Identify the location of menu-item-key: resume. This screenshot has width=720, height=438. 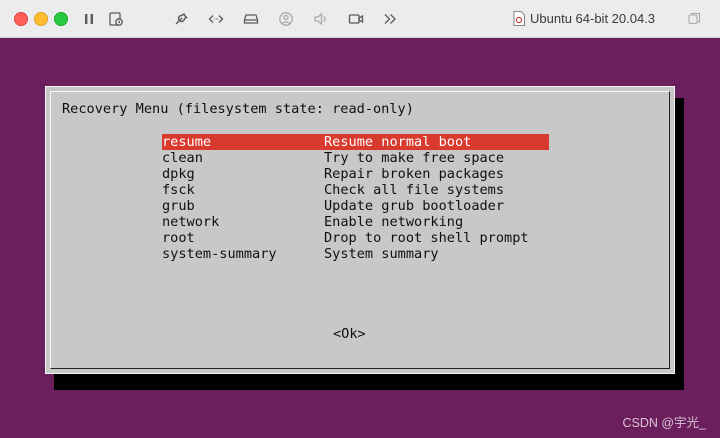
(187, 142).